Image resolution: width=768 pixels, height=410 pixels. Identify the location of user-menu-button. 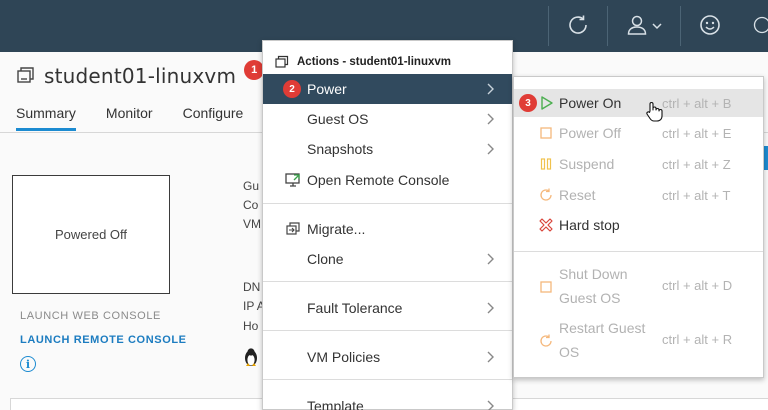
(647, 25).